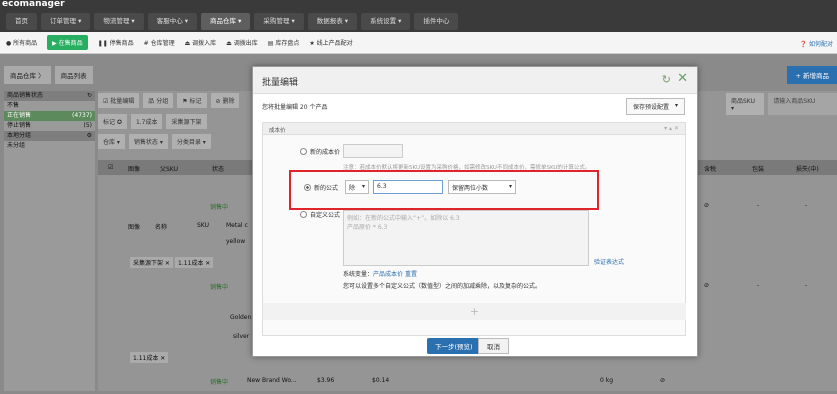 The width and height of the screenshot is (837, 394). What do you see at coordinates (332, 21) in the screenshot?
I see `nav-reports: 数据报表 ▾` at bounding box center [332, 21].